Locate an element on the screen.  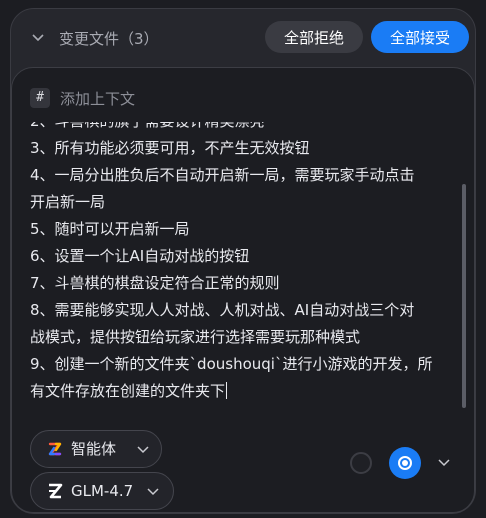
hash-icon: # is located at coordinates (40, 98).